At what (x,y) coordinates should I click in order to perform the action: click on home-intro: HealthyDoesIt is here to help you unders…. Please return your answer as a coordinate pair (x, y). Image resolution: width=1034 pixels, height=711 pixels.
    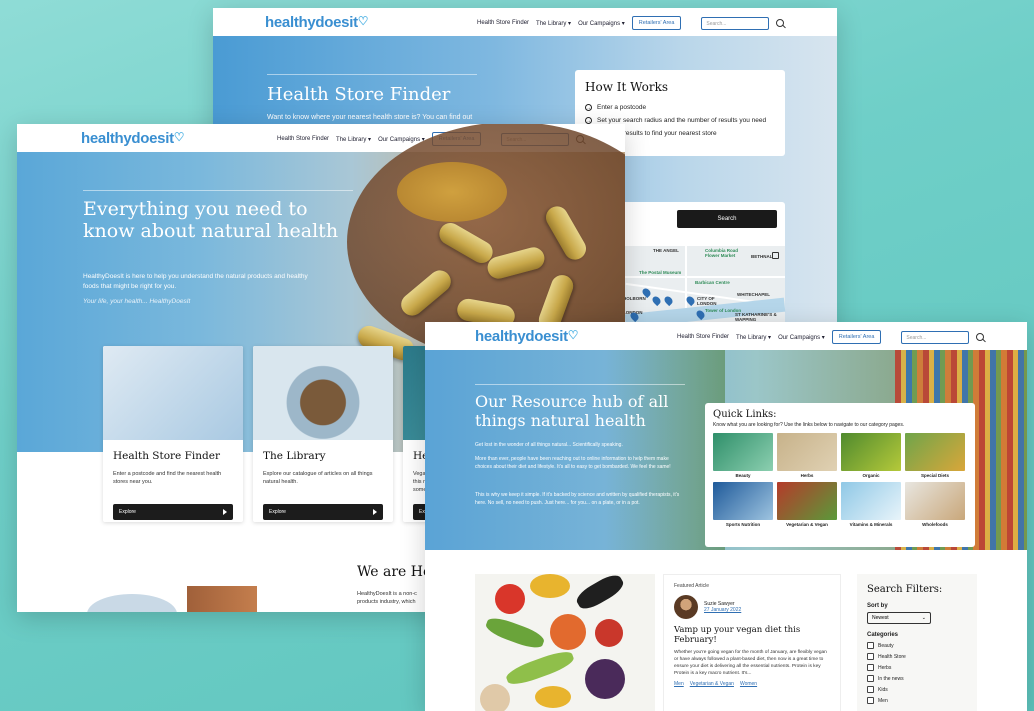
    Looking at the image, I should click on (195, 281).